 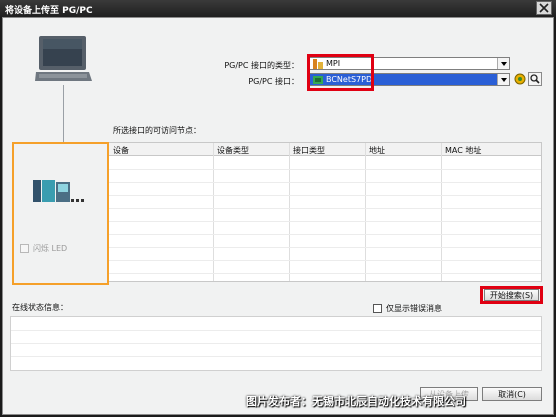 What do you see at coordinates (520, 79) in the screenshot?
I see `properties-icon` at bounding box center [520, 79].